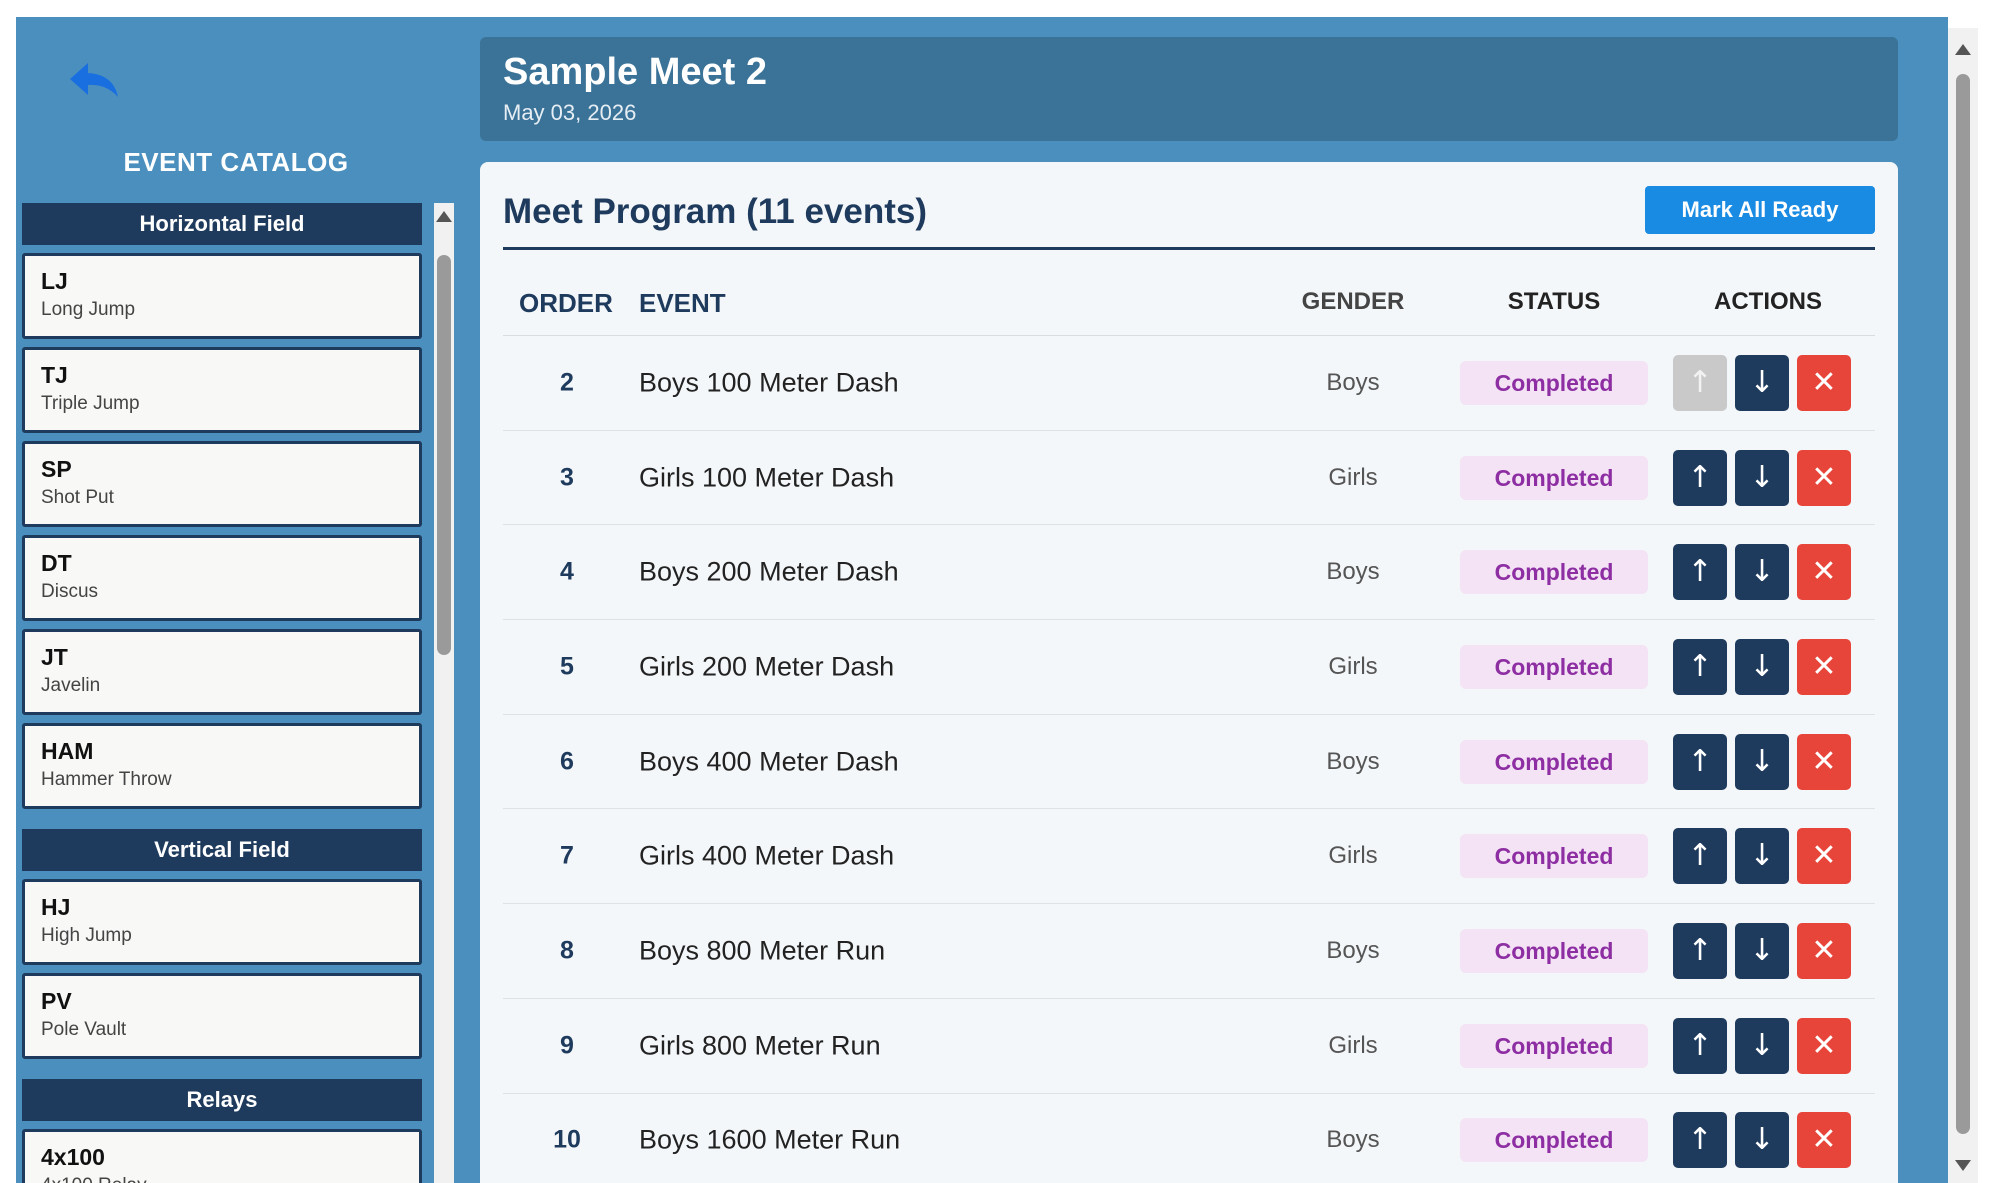 The image size is (1993, 1183). Describe the element at coordinates (94, 80) in the screenshot. I see `back-button` at that location.